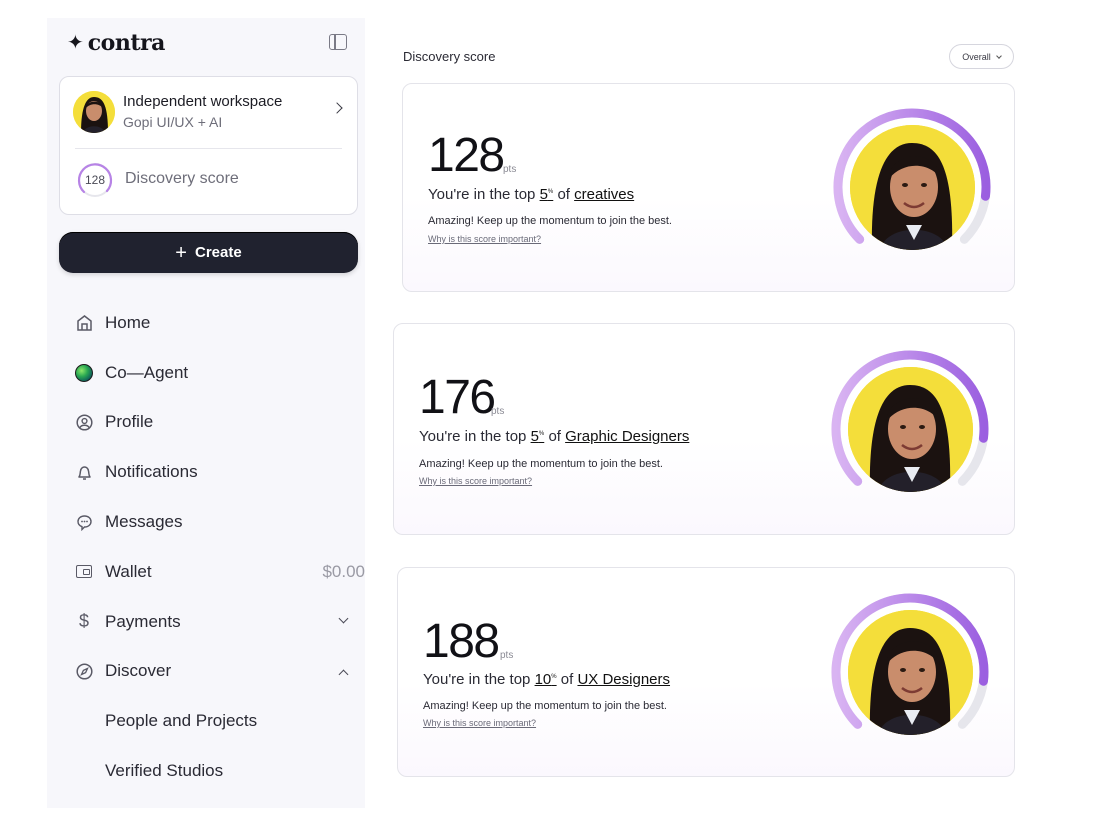  What do you see at coordinates (138, 671) in the screenshot?
I see `sidebar-item-label: Discover` at bounding box center [138, 671].